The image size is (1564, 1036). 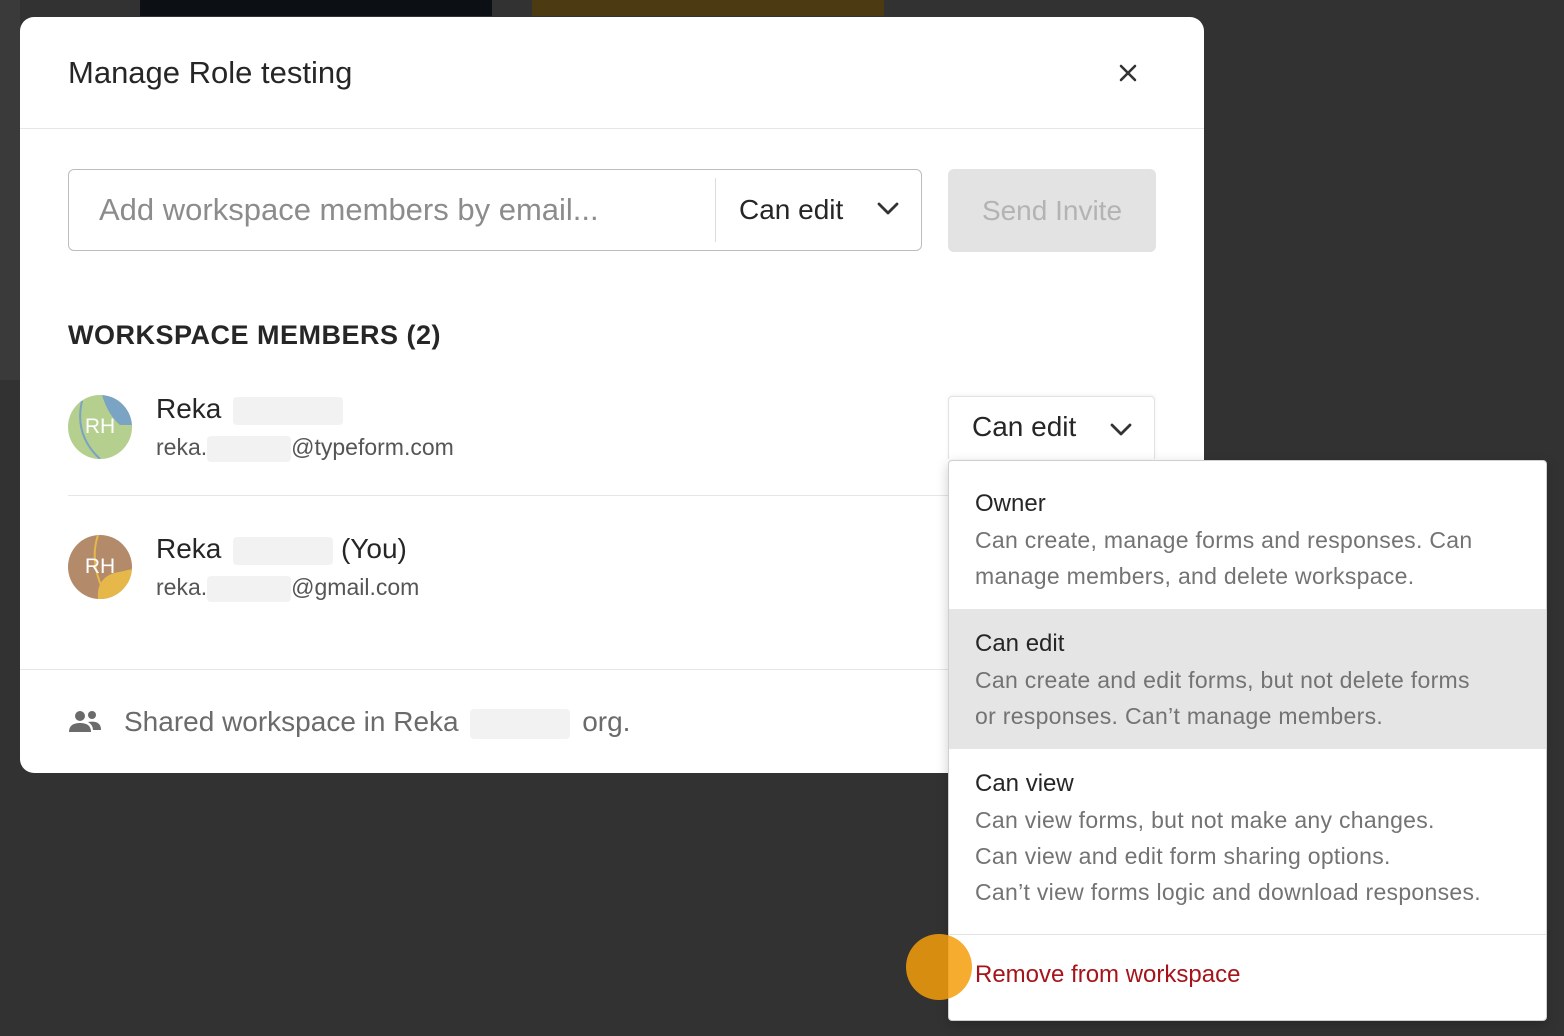 I want to click on invite-email-input, so click(x=392, y=209).